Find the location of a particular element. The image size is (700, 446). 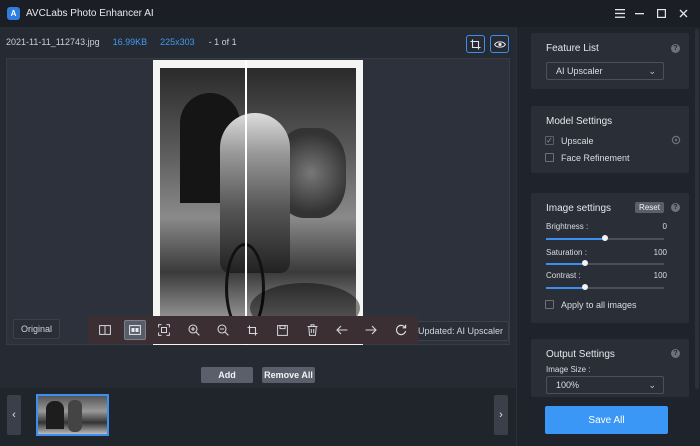

file-dimensions: 225x303 is located at coordinates (177, 42).